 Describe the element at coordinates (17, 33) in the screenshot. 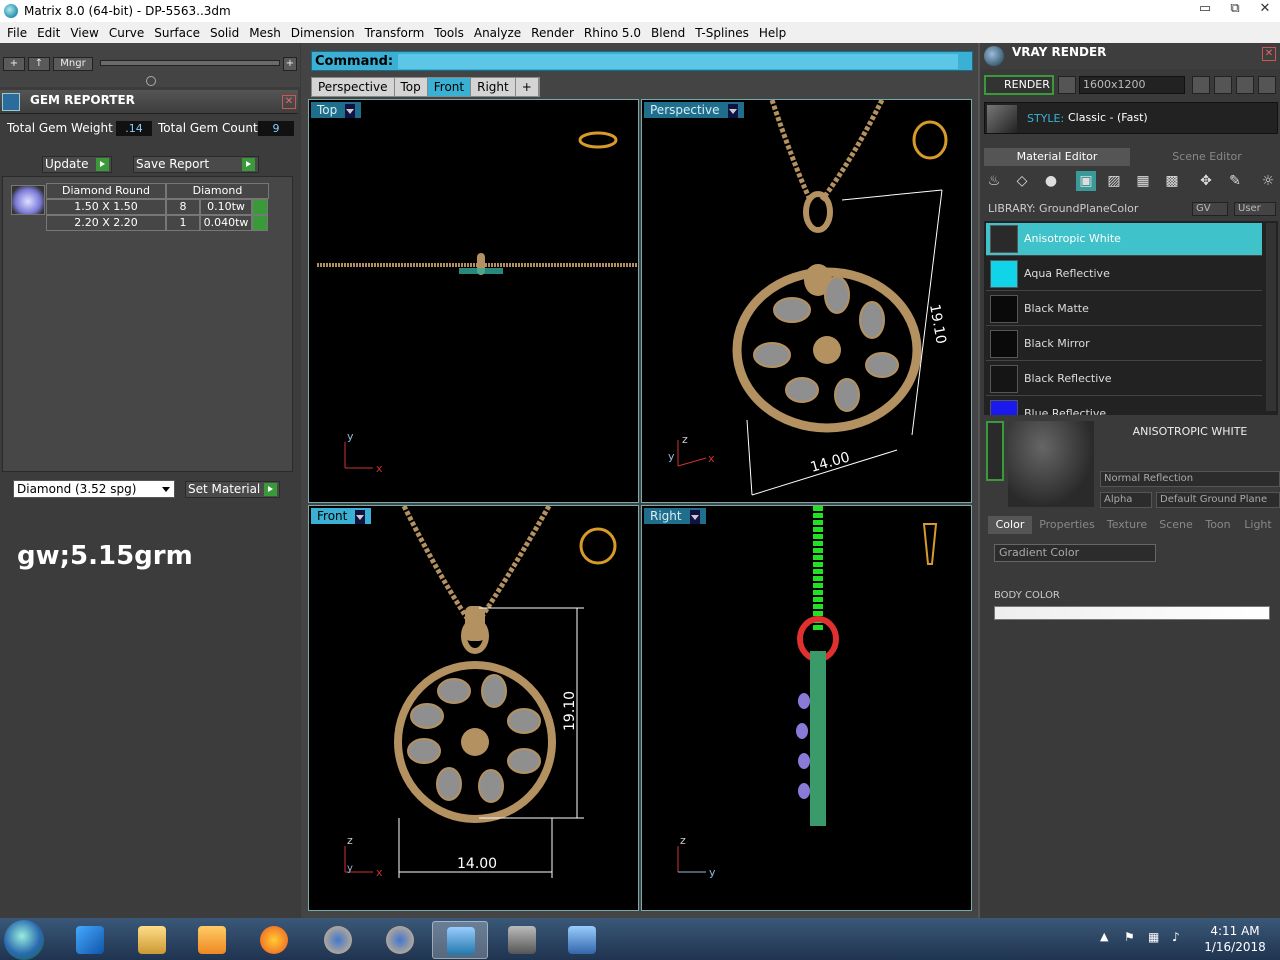

I see `menu-file: File` at that location.